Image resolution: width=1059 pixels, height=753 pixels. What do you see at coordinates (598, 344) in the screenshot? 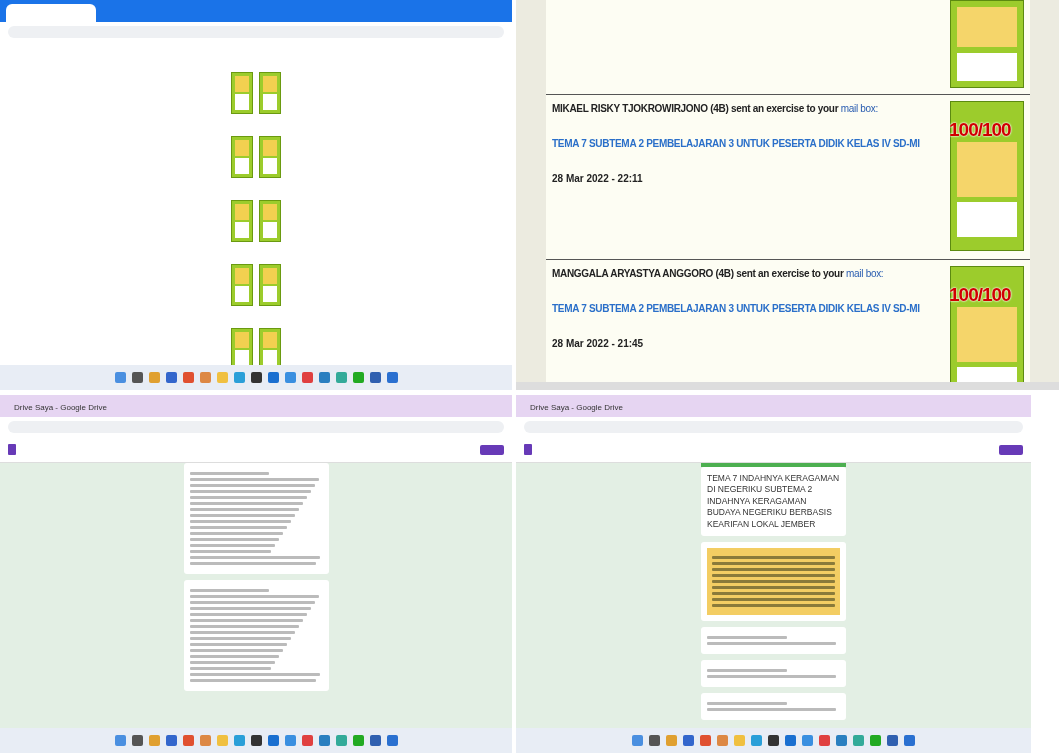
I see `date-time: 28 Mar 2022 - 21:45` at bounding box center [598, 344].